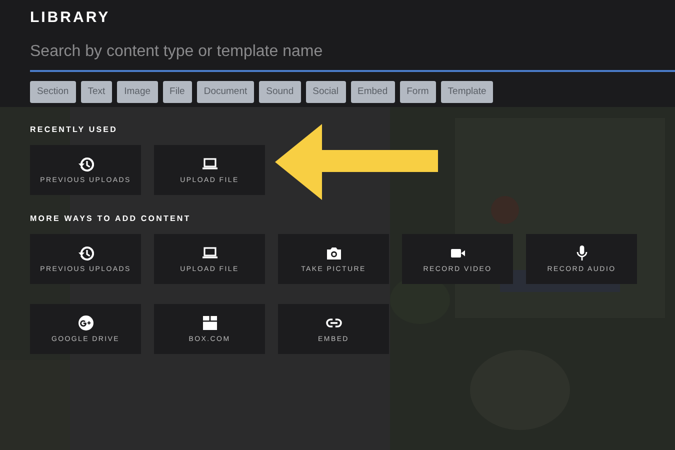  Describe the element at coordinates (86, 322) in the screenshot. I see `google-plus-icon` at that location.